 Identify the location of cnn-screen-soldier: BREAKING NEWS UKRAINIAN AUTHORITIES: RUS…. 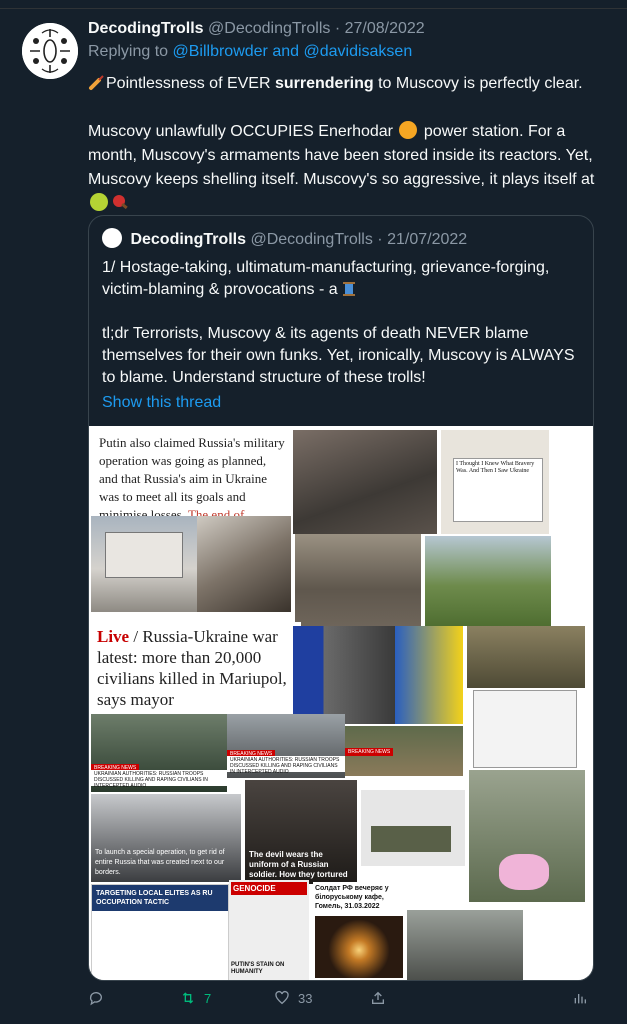
(159, 753).